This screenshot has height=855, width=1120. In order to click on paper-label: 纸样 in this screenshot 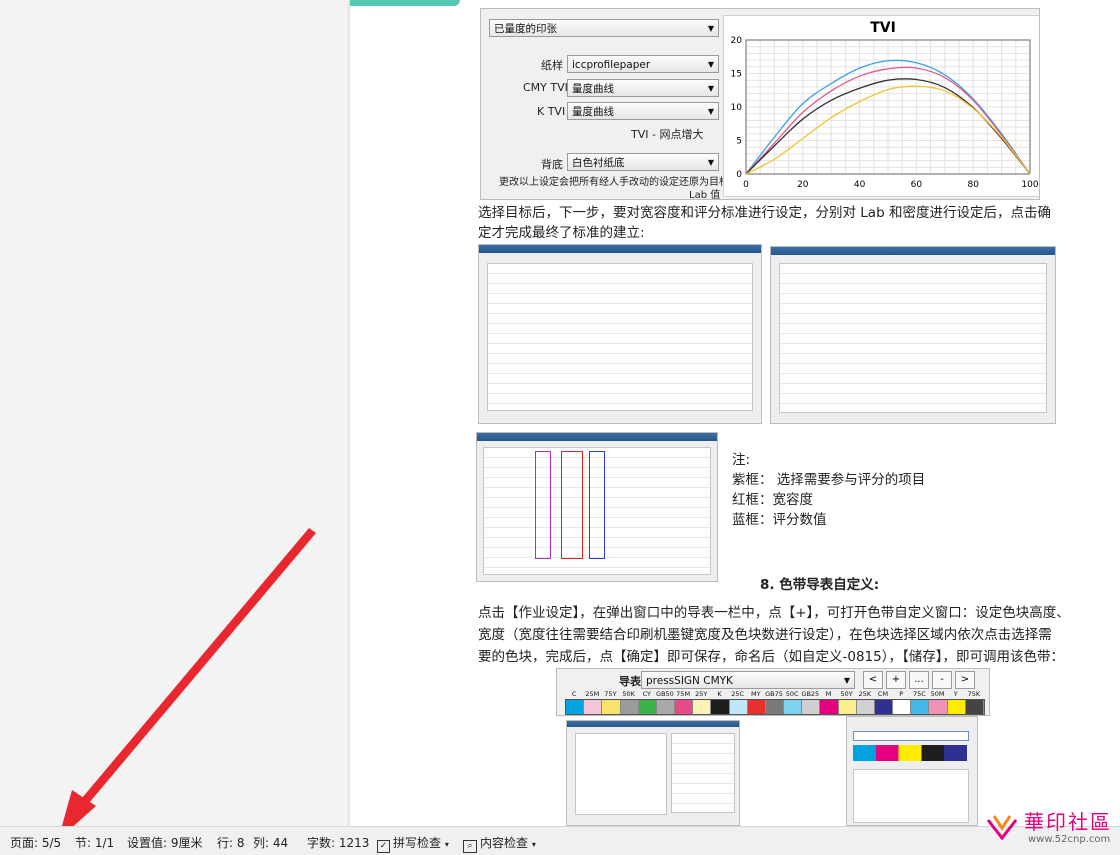, I will do `click(552, 65)`.